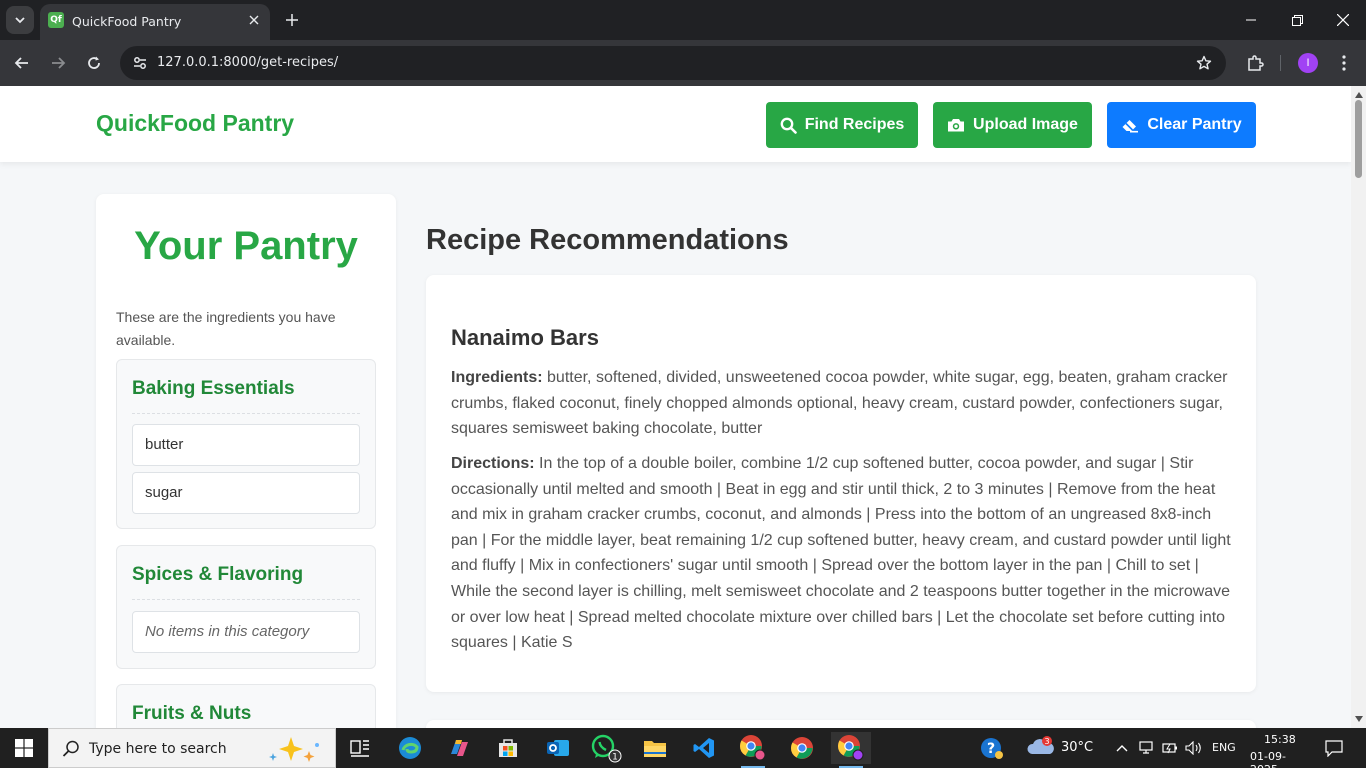 Image resolution: width=1366 pixels, height=768 pixels. What do you see at coordinates (1061, 748) in the screenshot?
I see `weather-widget: 3 30°C` at bounding box center [1061, 748].